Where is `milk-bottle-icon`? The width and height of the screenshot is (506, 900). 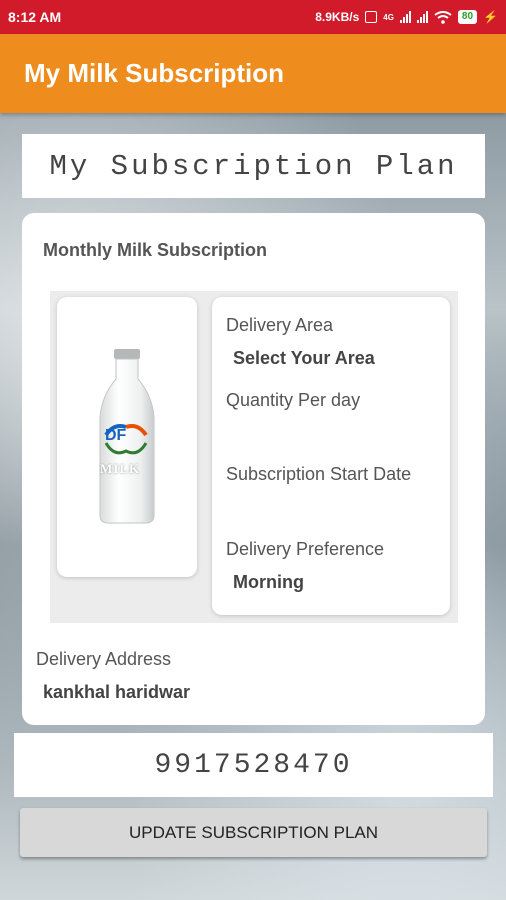 milk-bottle-icon is located at coordinates (127, 436).